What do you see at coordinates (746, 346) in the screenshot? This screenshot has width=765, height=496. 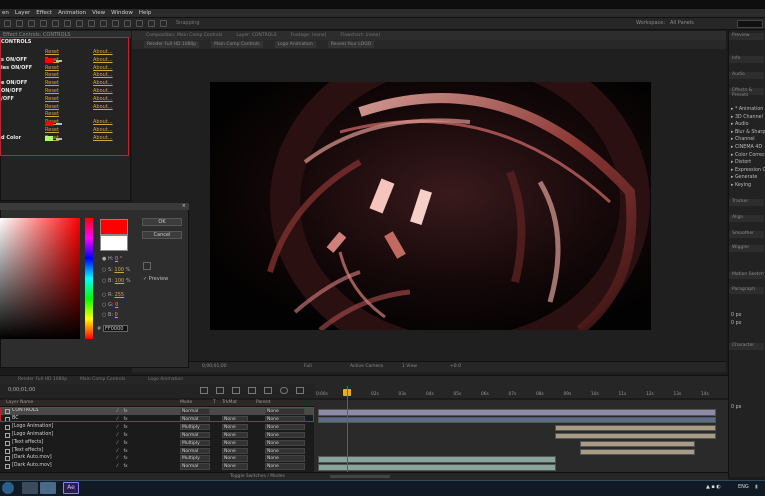 I see `panel-header: Character` at bounding box center [746, 346].